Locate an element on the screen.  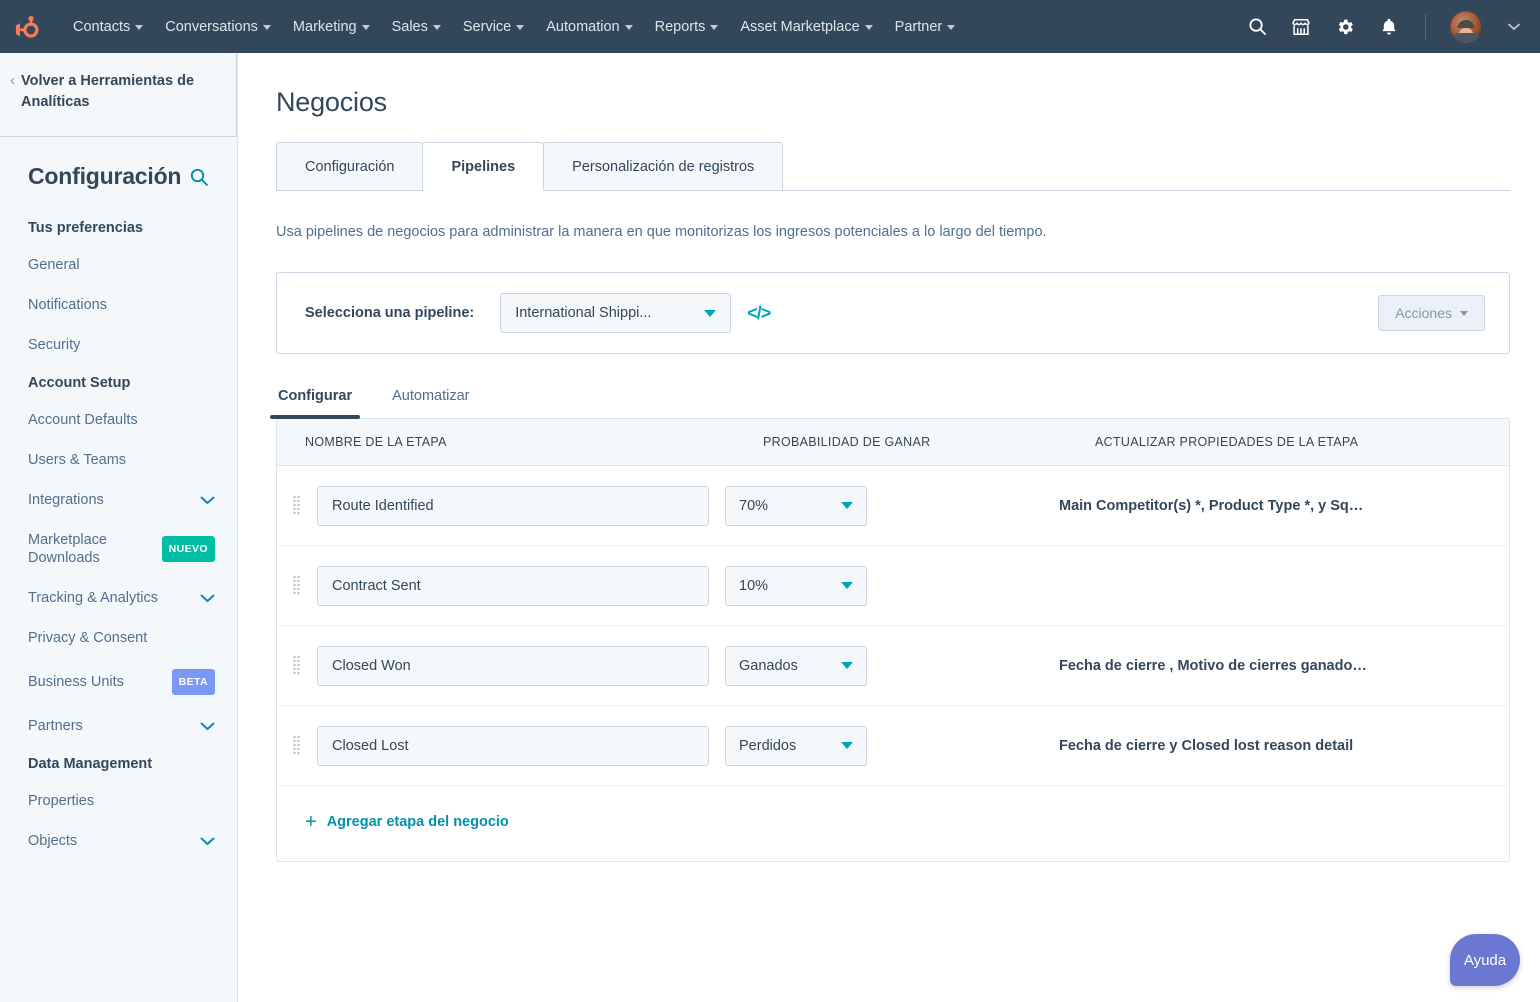
sidebar-item-privacy-consent: Privacy & Consent is located at coordinates (118, 638).